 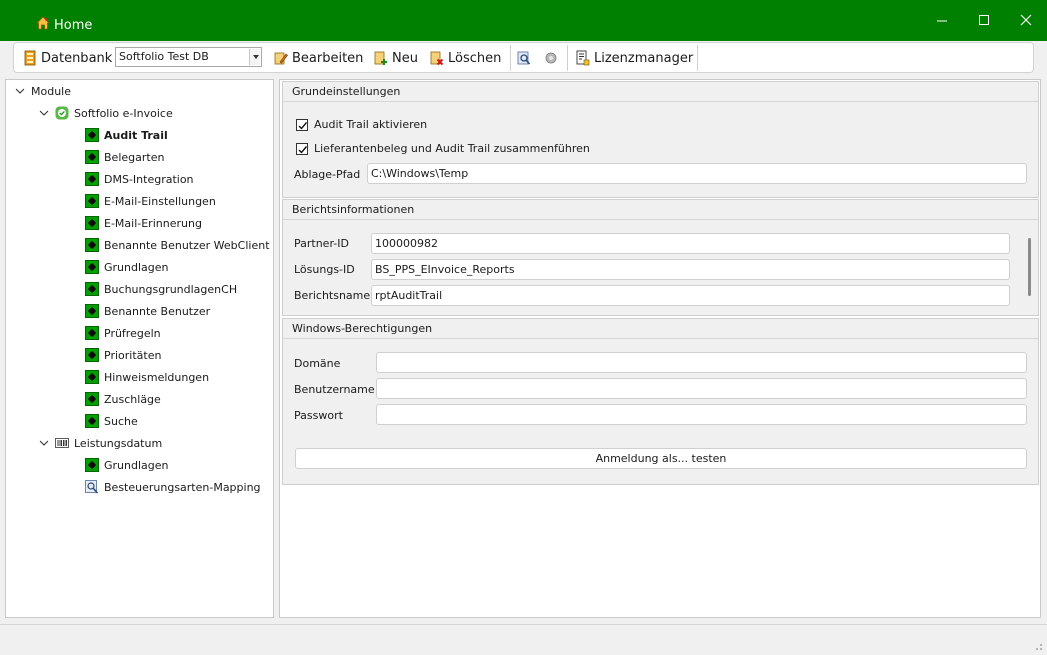 I want to click on delete-button: Löschen, so click(x=465, y=58).